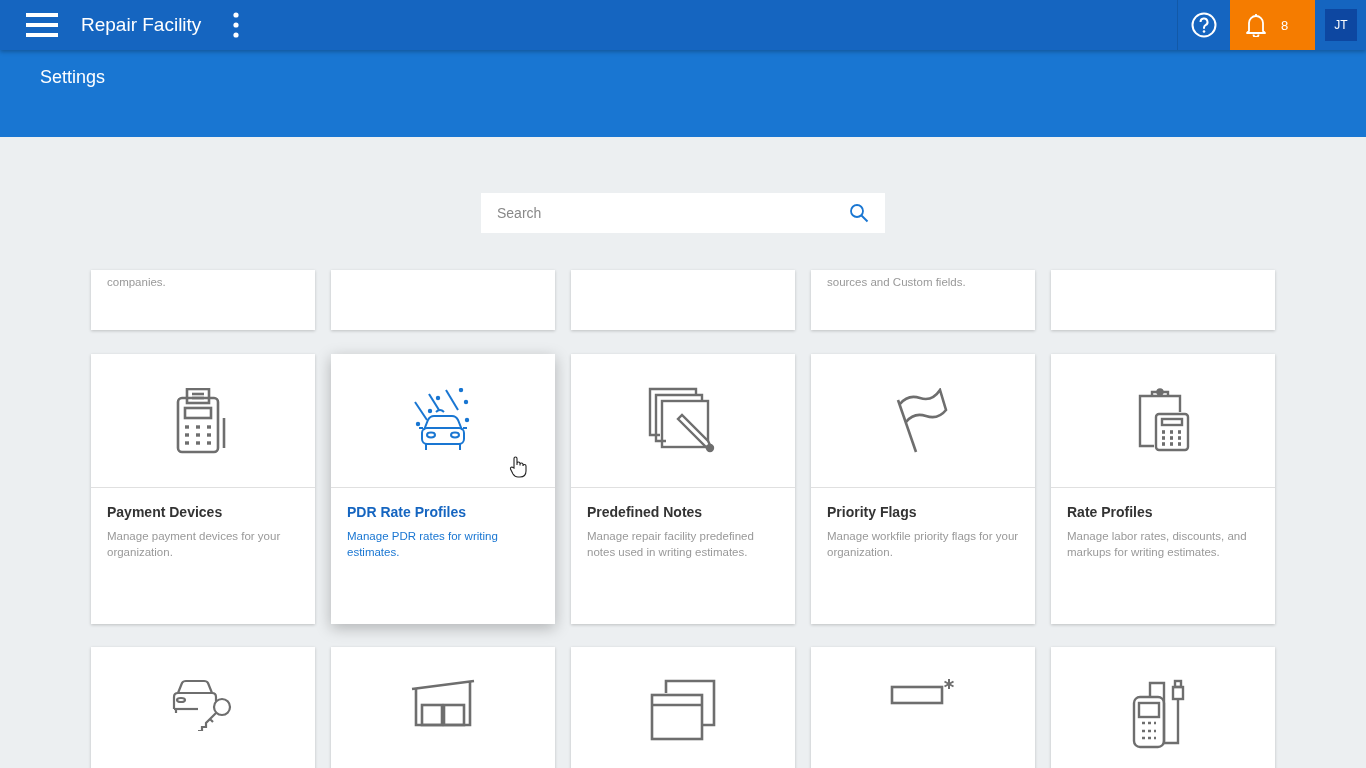 The image size is (1366, 768). Describe the element at coordinates (1341, 25) in the screenshot. I see `user-avatar: JT` at that location.